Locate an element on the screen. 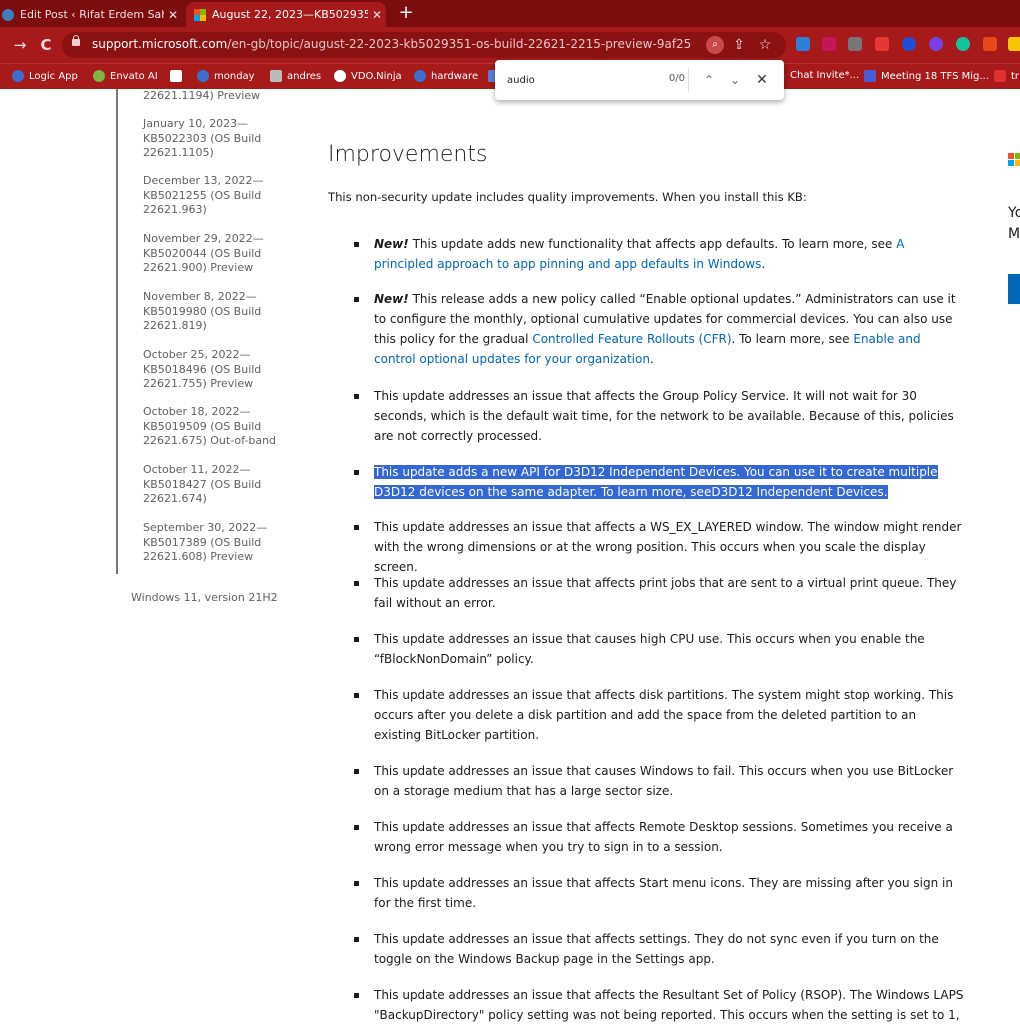 The height and width of the screenshot is (1025, 1020). vdo-ninja-icon is located at coordinates (340, 76).